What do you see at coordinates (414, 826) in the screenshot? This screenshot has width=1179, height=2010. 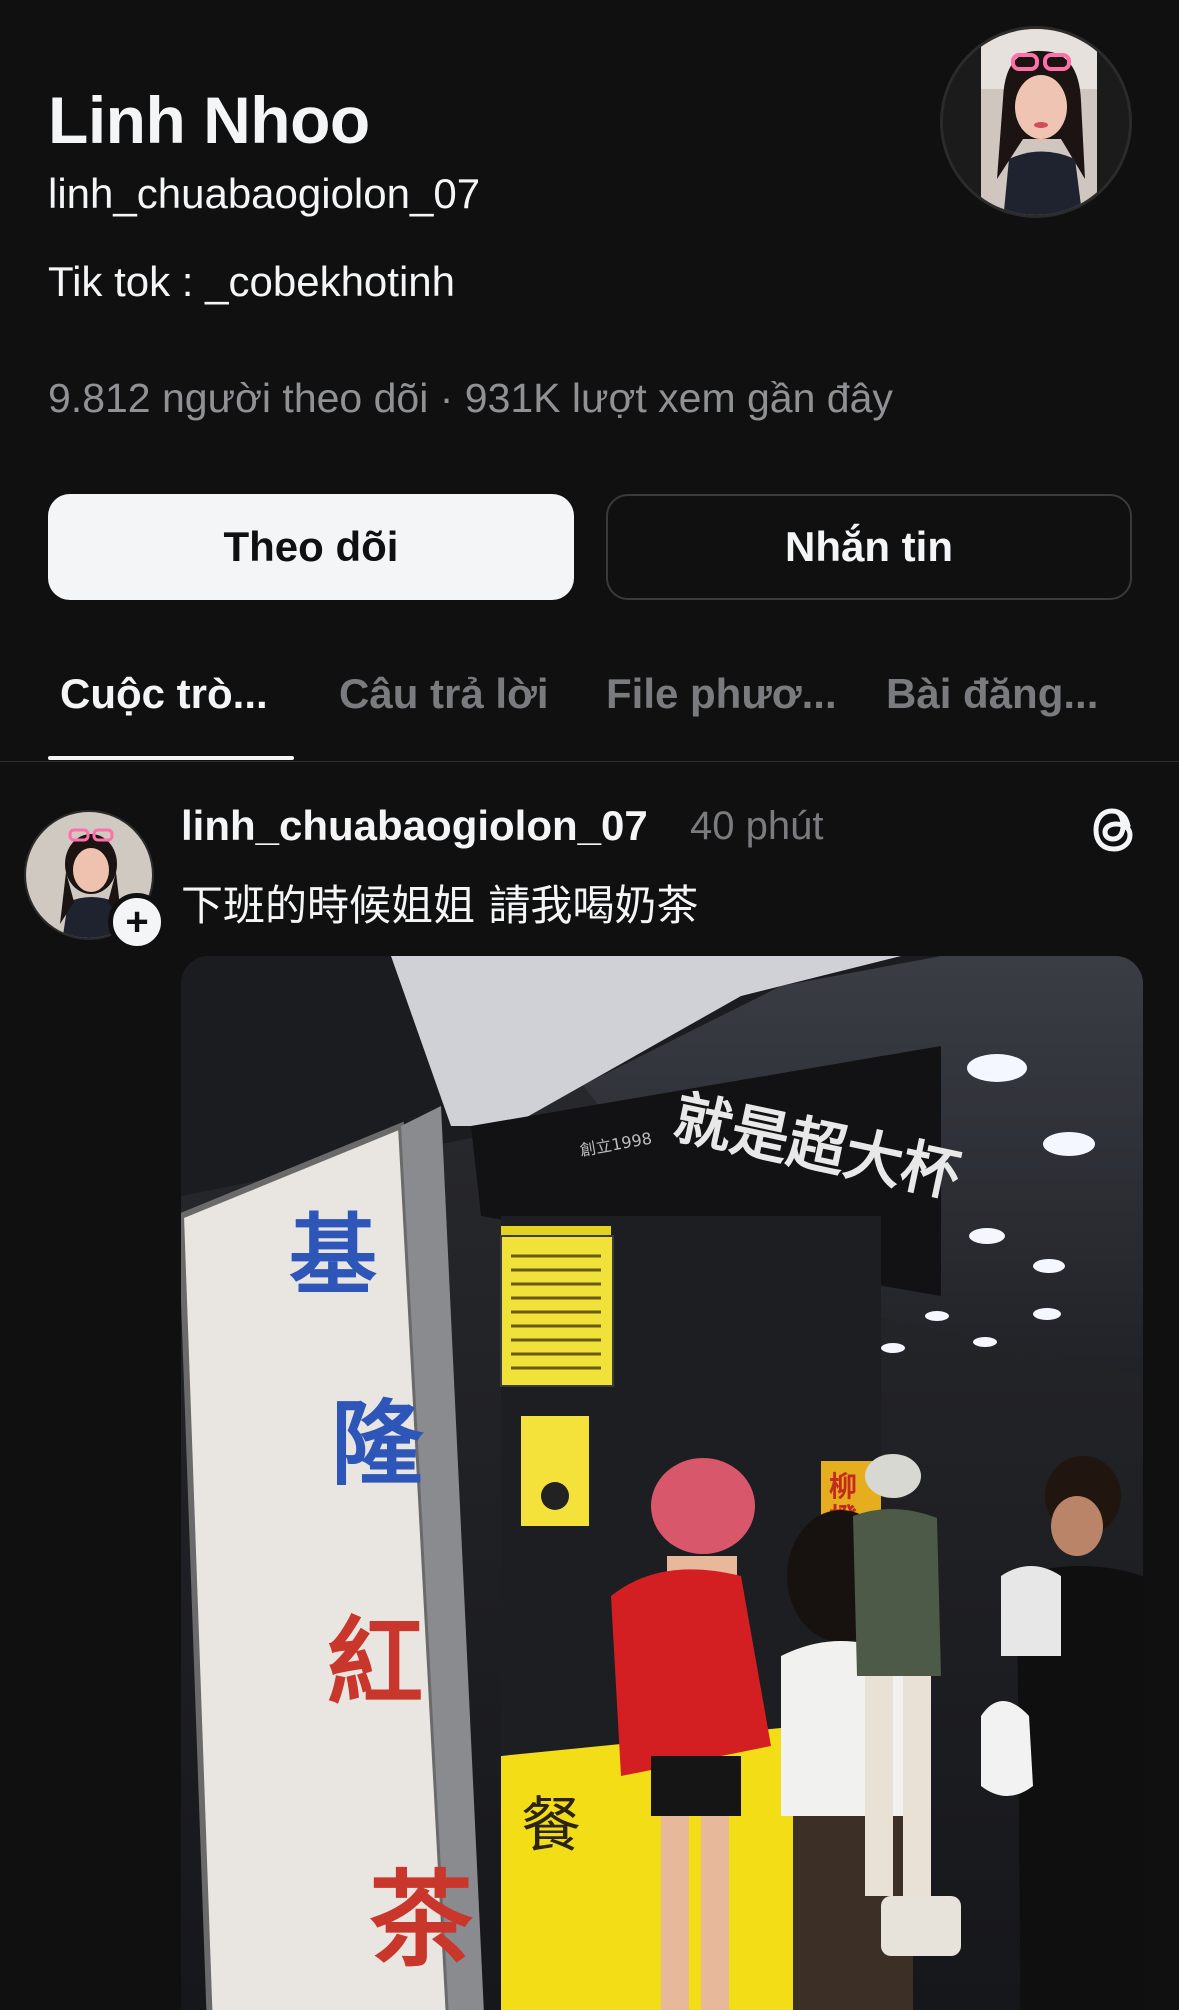 I see `post-author-username: linh_chuabaogiolon_07` at bounding box center [414, 826].